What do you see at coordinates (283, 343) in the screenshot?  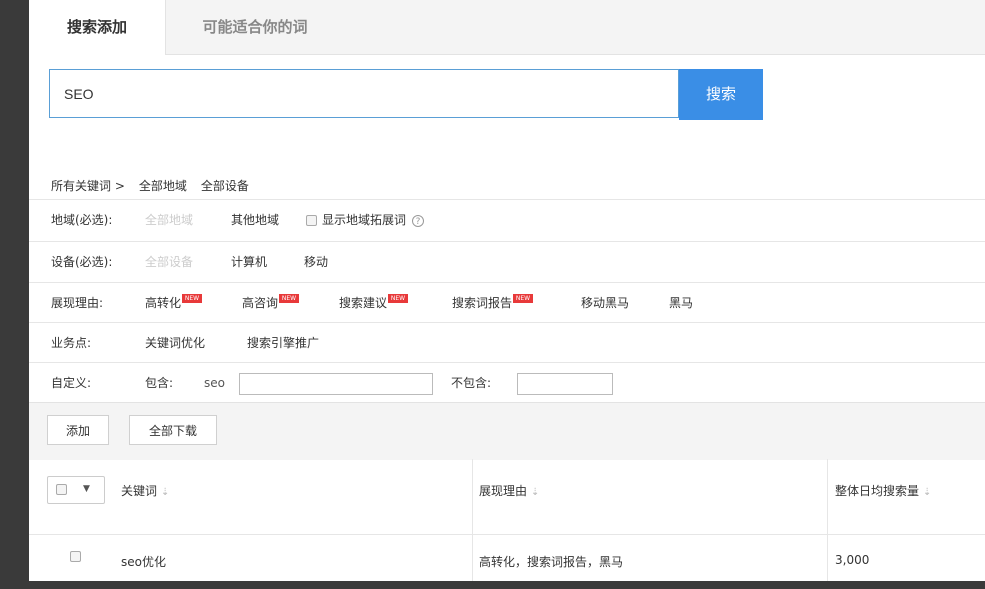 I see `filter-business-sem: 搜索引擎推广` at bounding box center [283, 343].